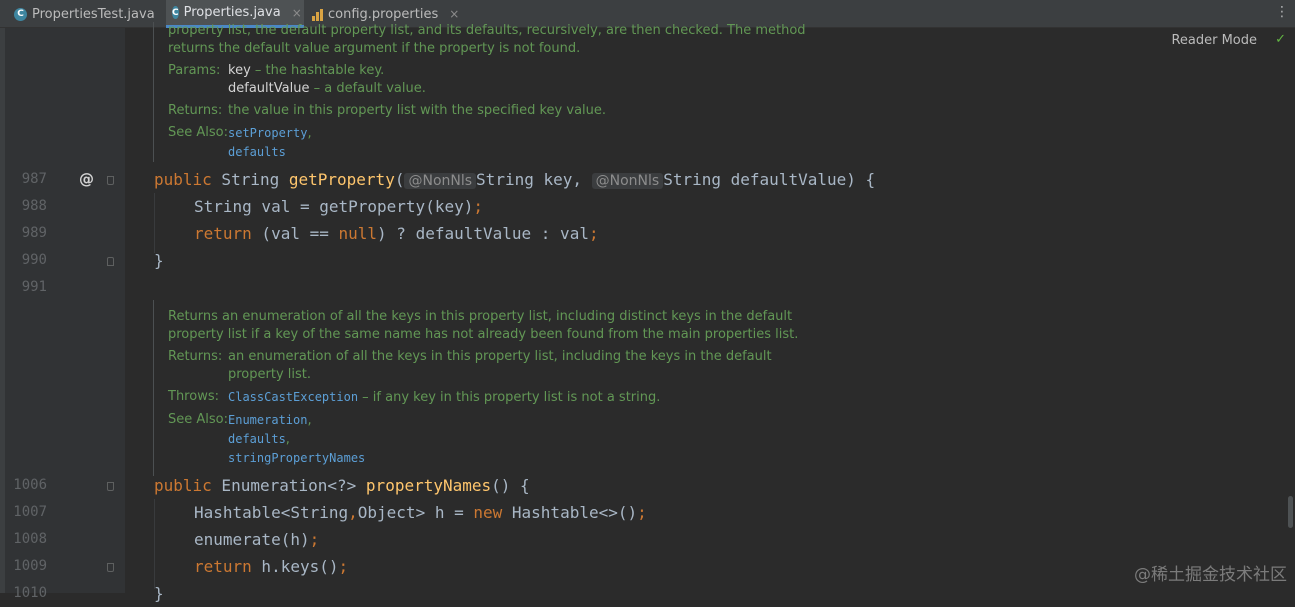  What do you see at coordinates (250, 179) in the screenshot?
I see `code-text: String` at bounding box center [250, 179].